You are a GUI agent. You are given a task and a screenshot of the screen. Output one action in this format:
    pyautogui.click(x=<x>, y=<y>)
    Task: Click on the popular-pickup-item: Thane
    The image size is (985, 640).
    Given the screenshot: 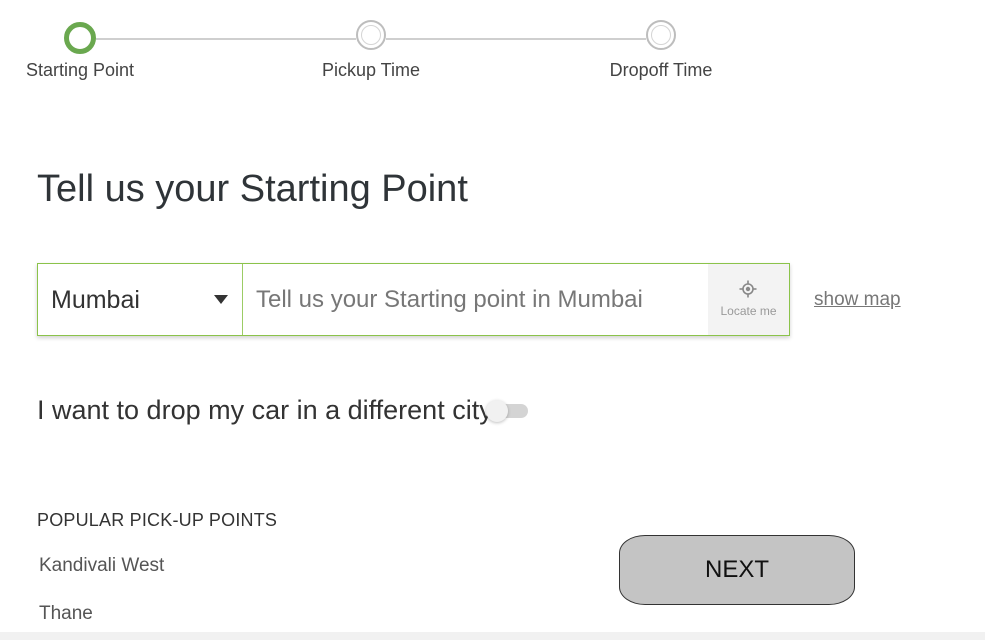 What is the action you would take?
    pyautogui.click(x=66, y=614)
    